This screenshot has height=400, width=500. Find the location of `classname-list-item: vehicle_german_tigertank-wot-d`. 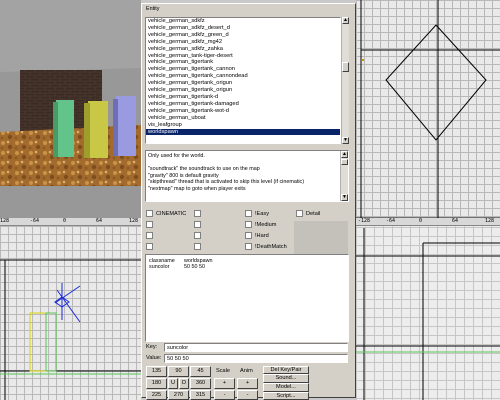

classname-list-item: vehicle_german_tigertank-wot-d is located at coordinates (243, 111).